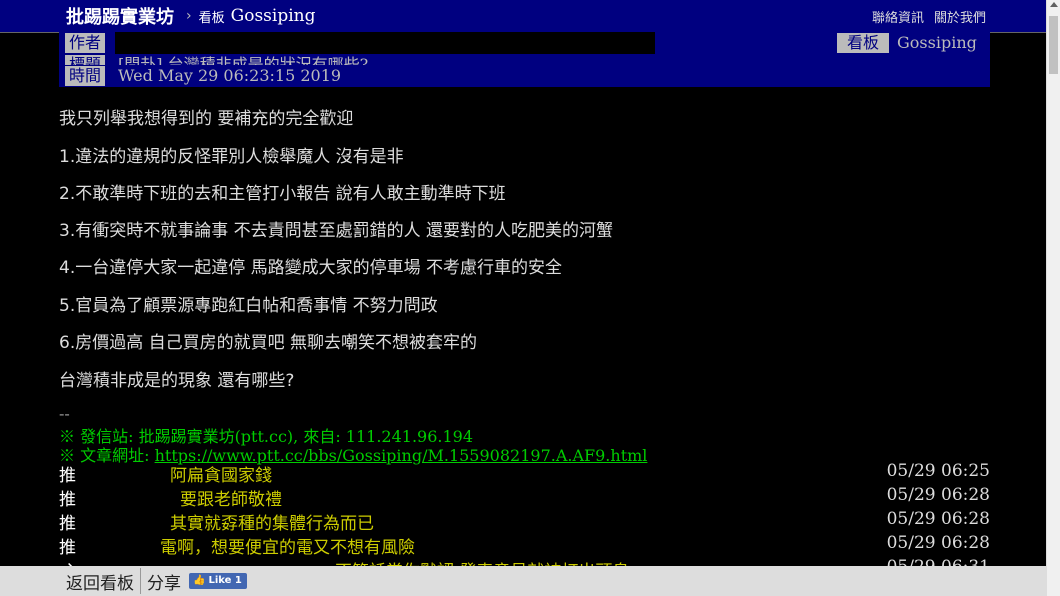 The image size is (1060, 596). I want to click on bottom-divider, so click(140, 581).